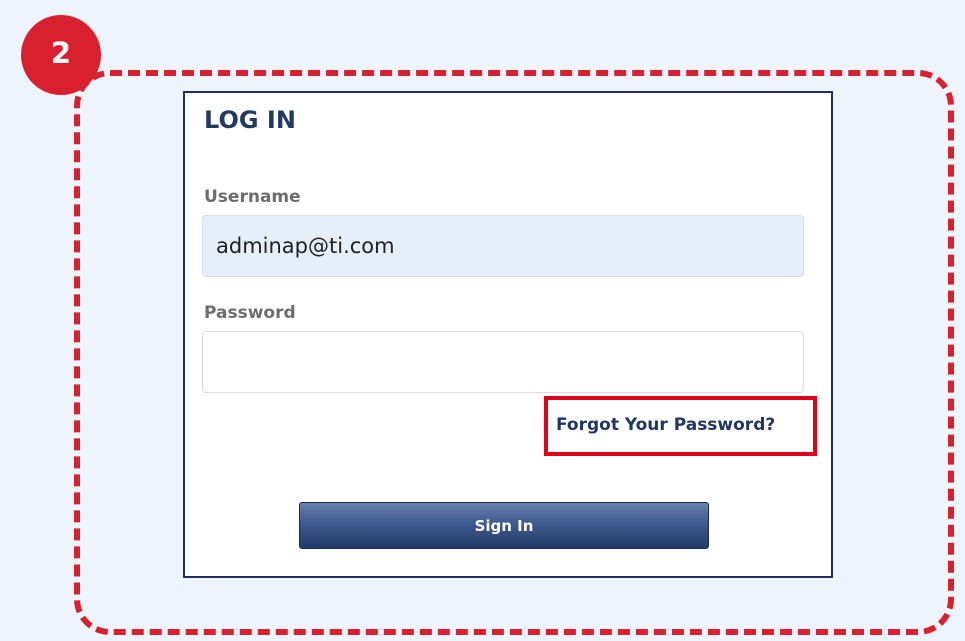 The height and width of the screenshot is (641, 965). I want to click on password-label: Password, so click(250, 313).